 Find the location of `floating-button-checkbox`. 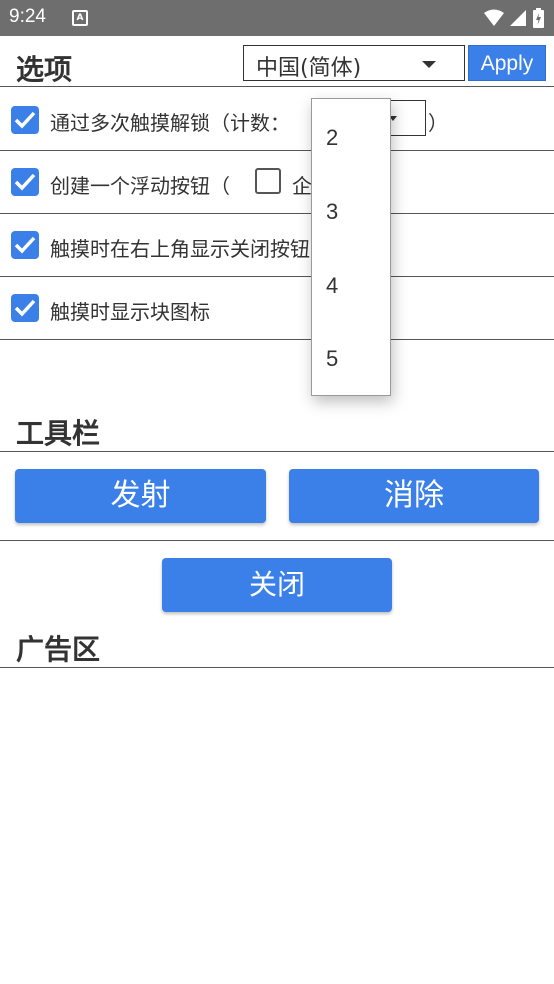

floating-button-checkbox is located at coordinates (25, 182).